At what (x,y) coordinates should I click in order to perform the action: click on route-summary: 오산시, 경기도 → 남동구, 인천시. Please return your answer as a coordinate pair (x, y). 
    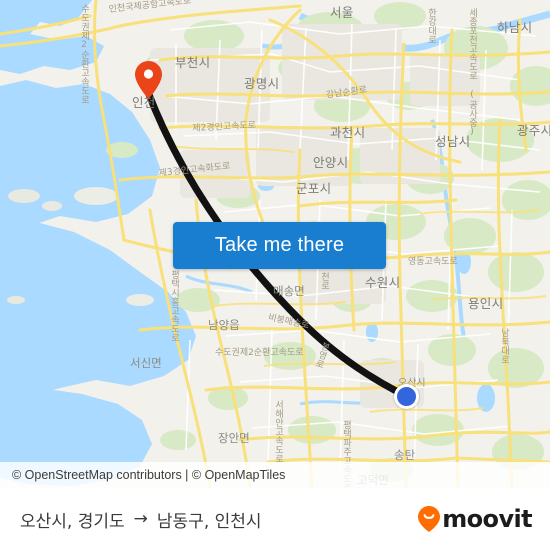
    Looking at the image, I should click on (141, 519).